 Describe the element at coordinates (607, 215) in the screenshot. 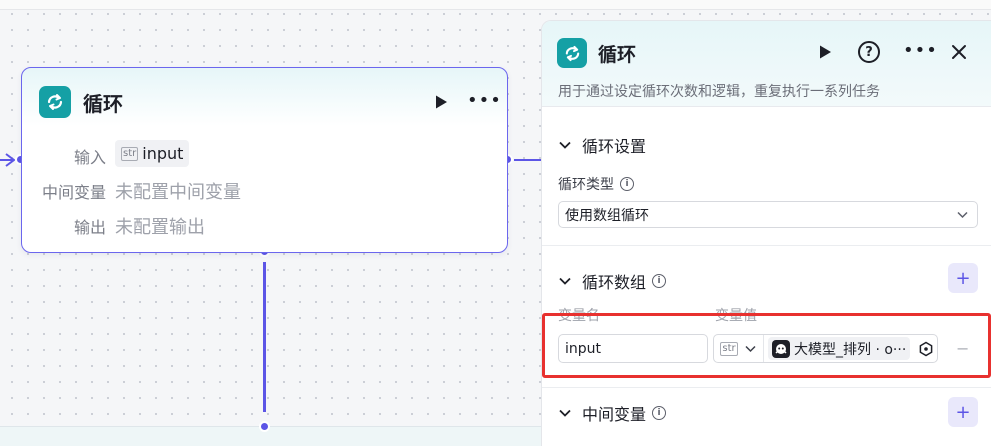

I see `loop-type-value: 使用数组循环` at that location.